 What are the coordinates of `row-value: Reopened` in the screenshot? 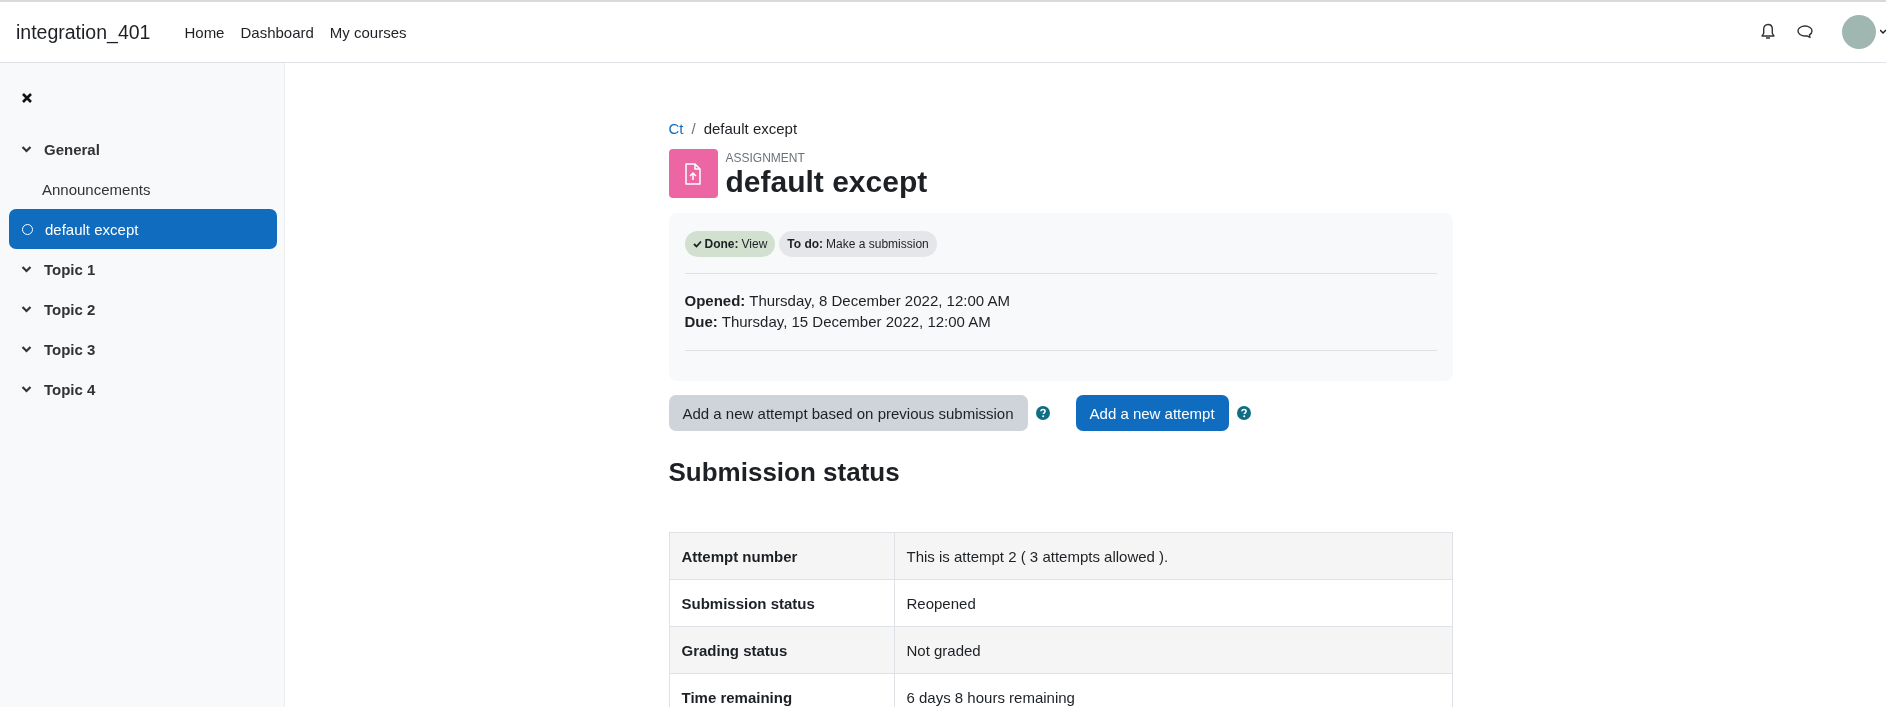 It's located at (1173, 603).